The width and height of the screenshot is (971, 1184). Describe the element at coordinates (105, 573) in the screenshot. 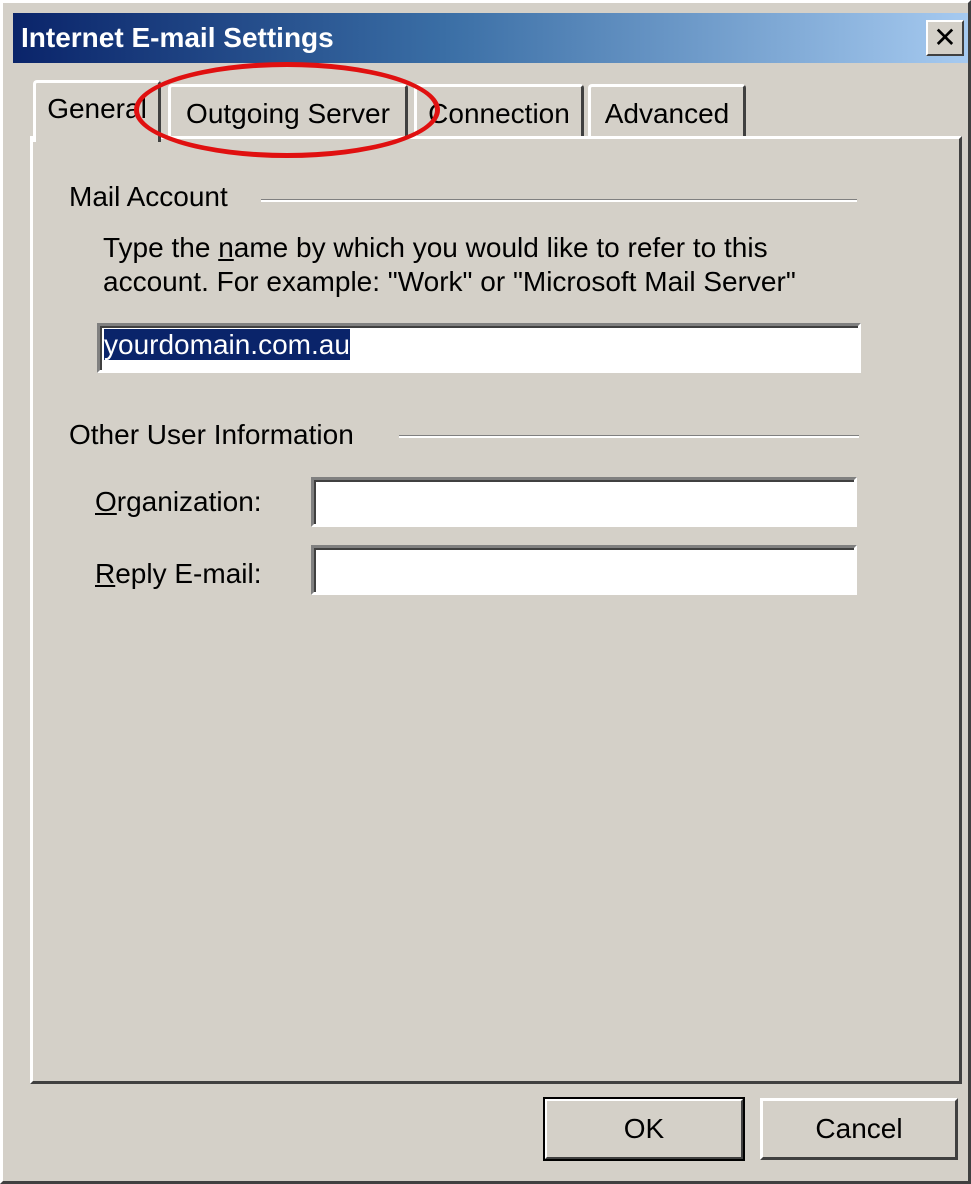

I see `reply-email-mnemonic: R` at that location.